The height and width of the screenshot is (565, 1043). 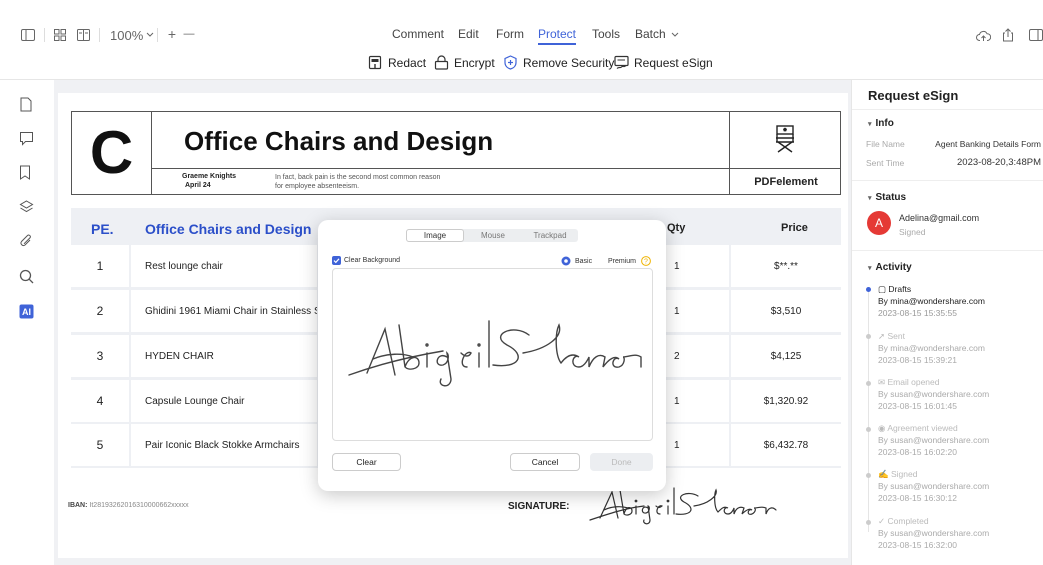 I want to click on row-number: 2, so click(x=100, y=311).